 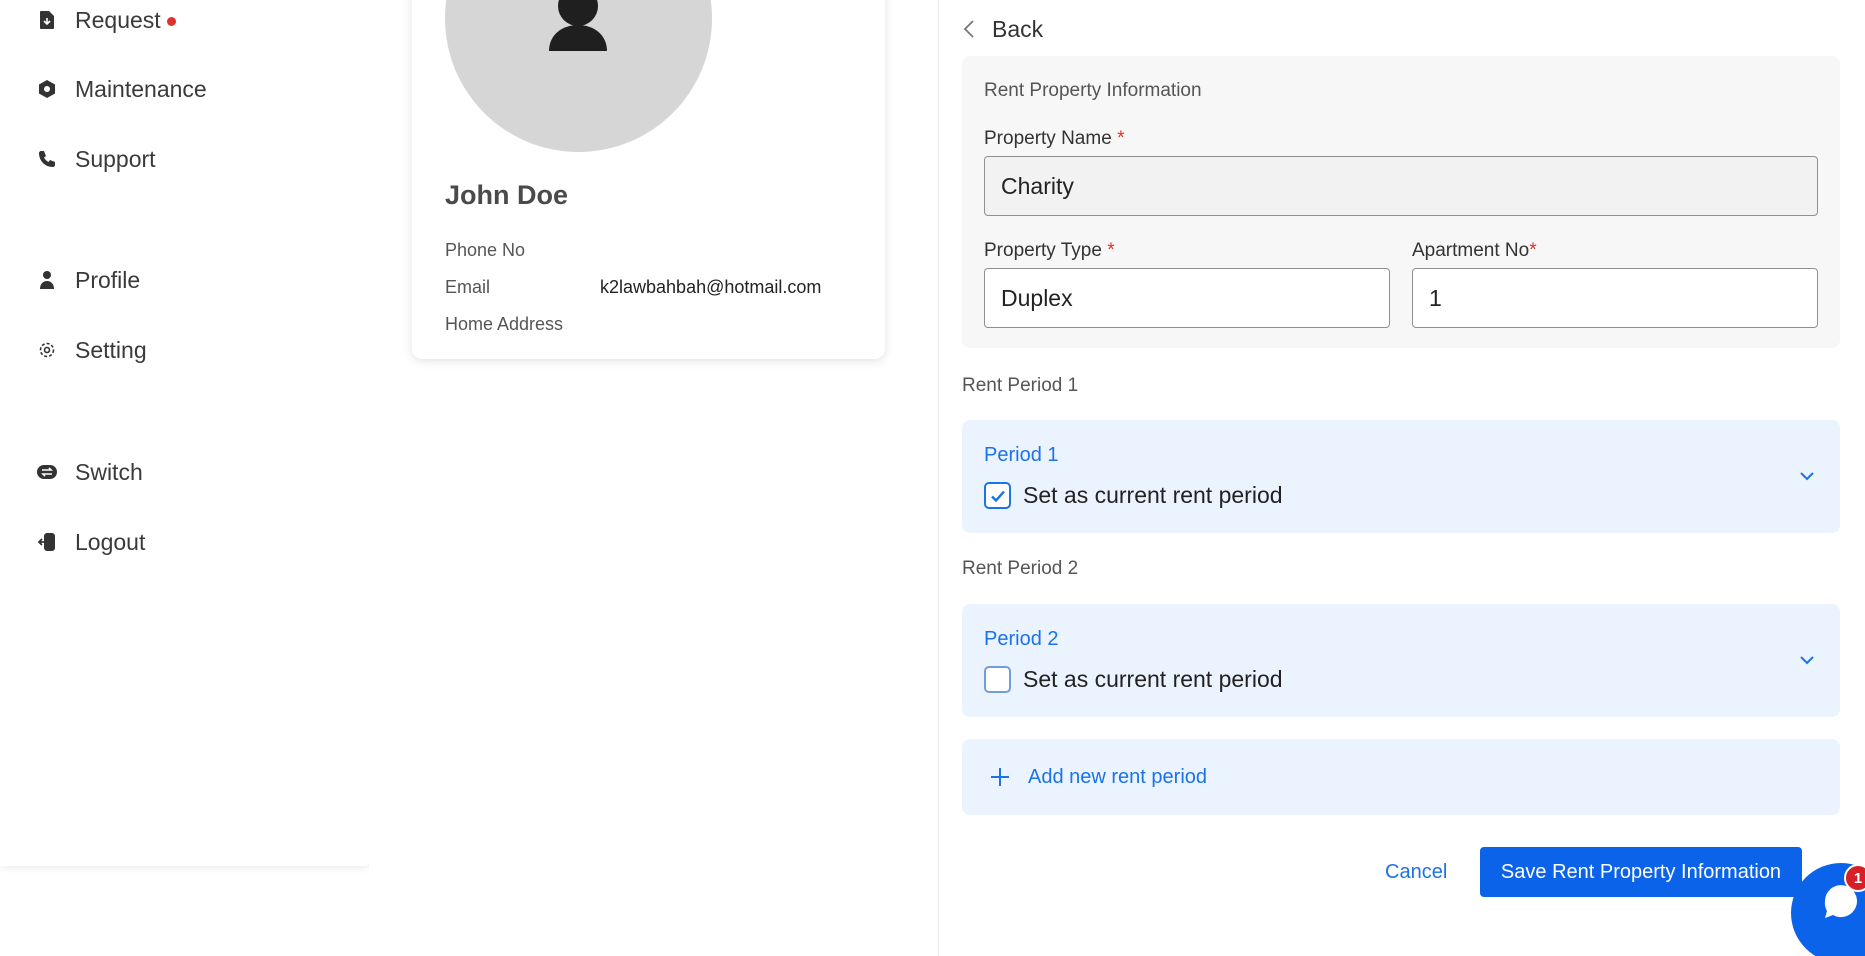 I want to click on sidebar-item-label: Profile, so click(x=108, y=279).